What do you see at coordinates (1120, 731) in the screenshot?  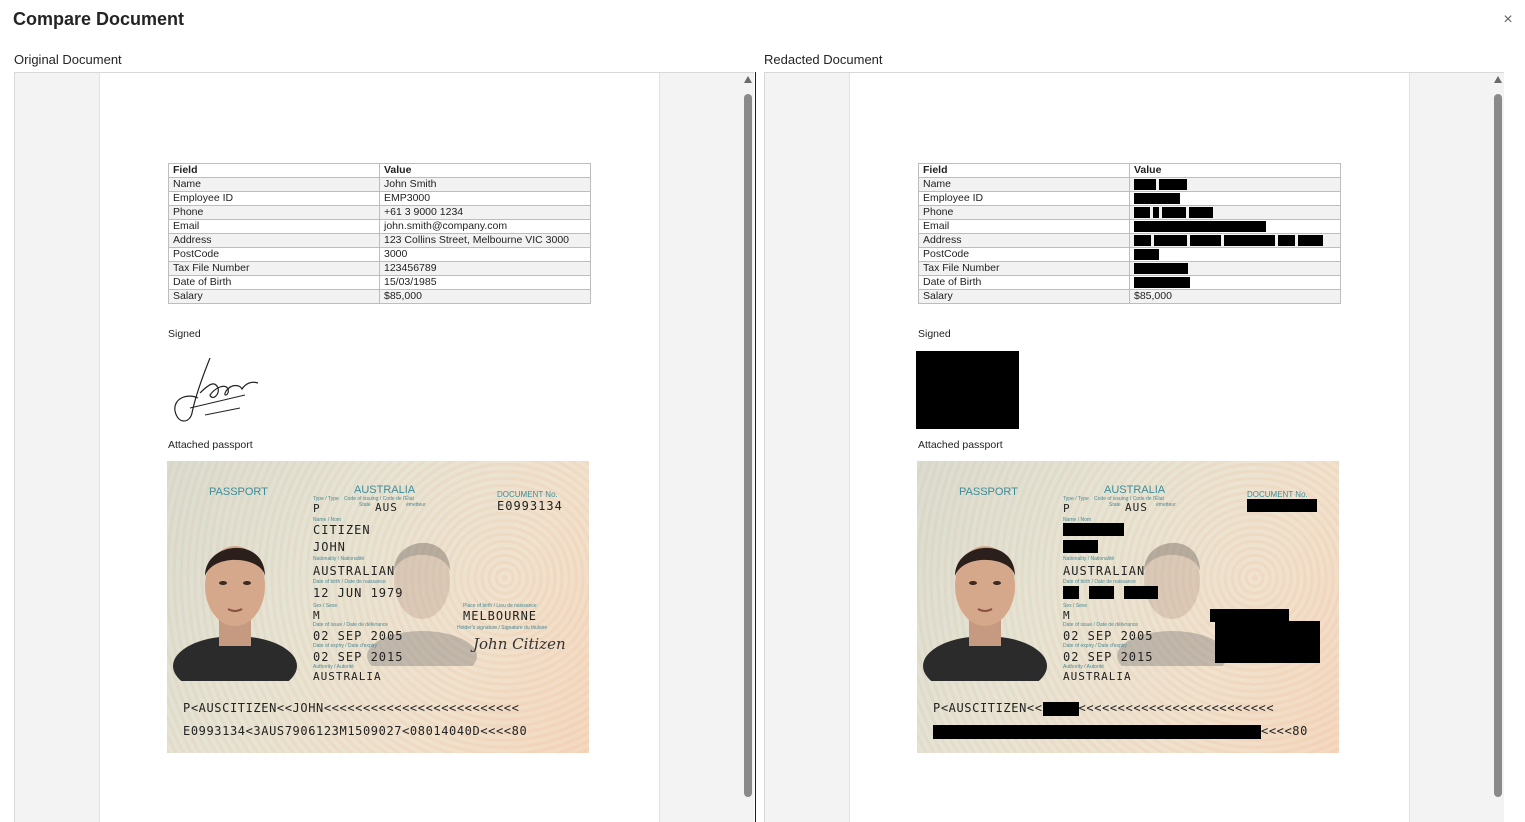 I see `redacted-mrz-line-2: <<<<80` at bounding box center [1120, 731].